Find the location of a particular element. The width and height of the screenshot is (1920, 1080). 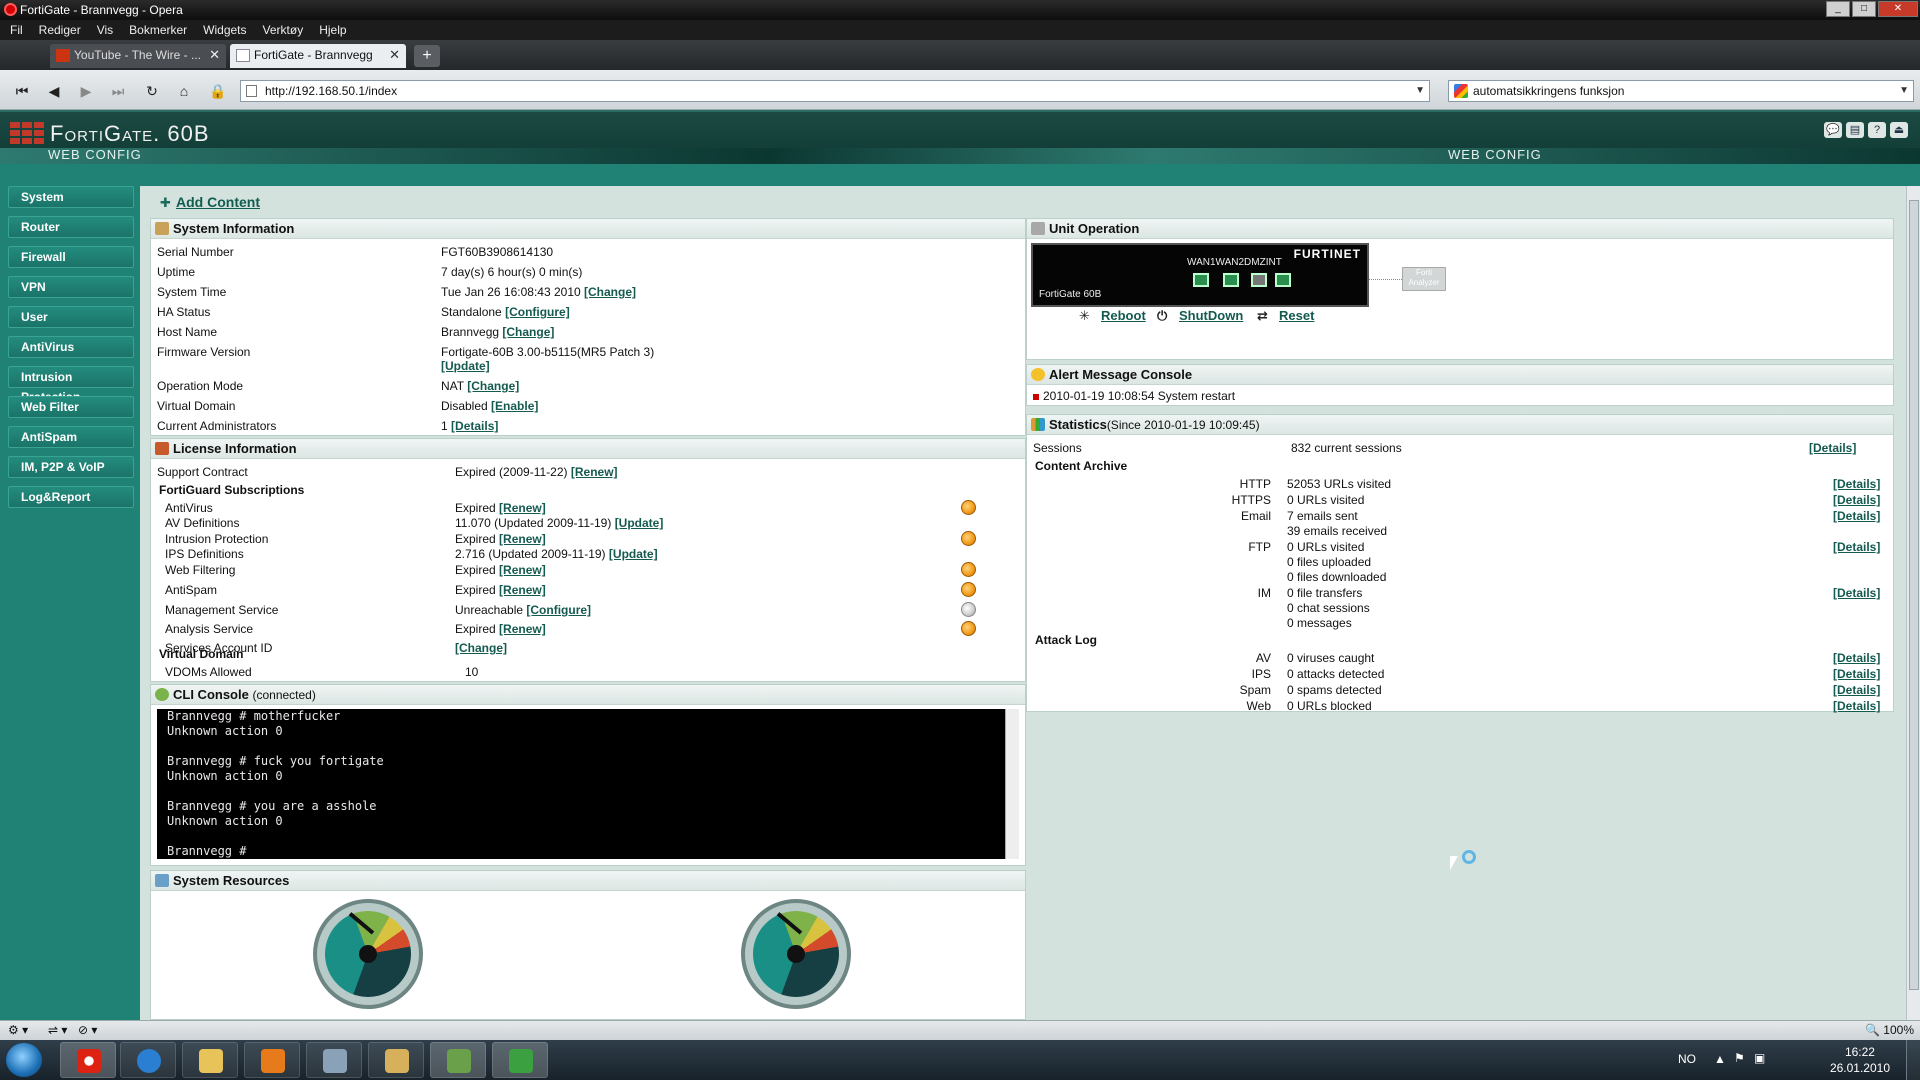

taskbar-opera is located at coordinates (88, 1060).